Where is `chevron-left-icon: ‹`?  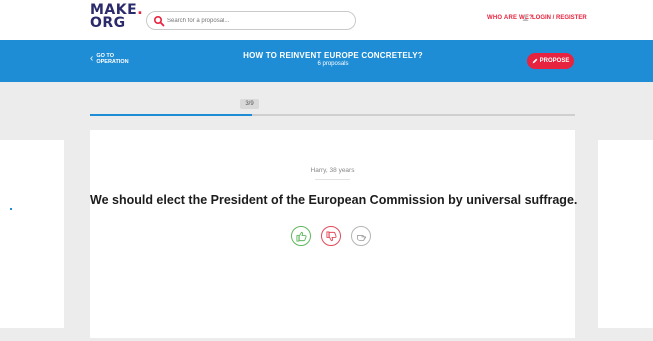
chevron-left-icon: ‹ is located at coordinates (92, 58).